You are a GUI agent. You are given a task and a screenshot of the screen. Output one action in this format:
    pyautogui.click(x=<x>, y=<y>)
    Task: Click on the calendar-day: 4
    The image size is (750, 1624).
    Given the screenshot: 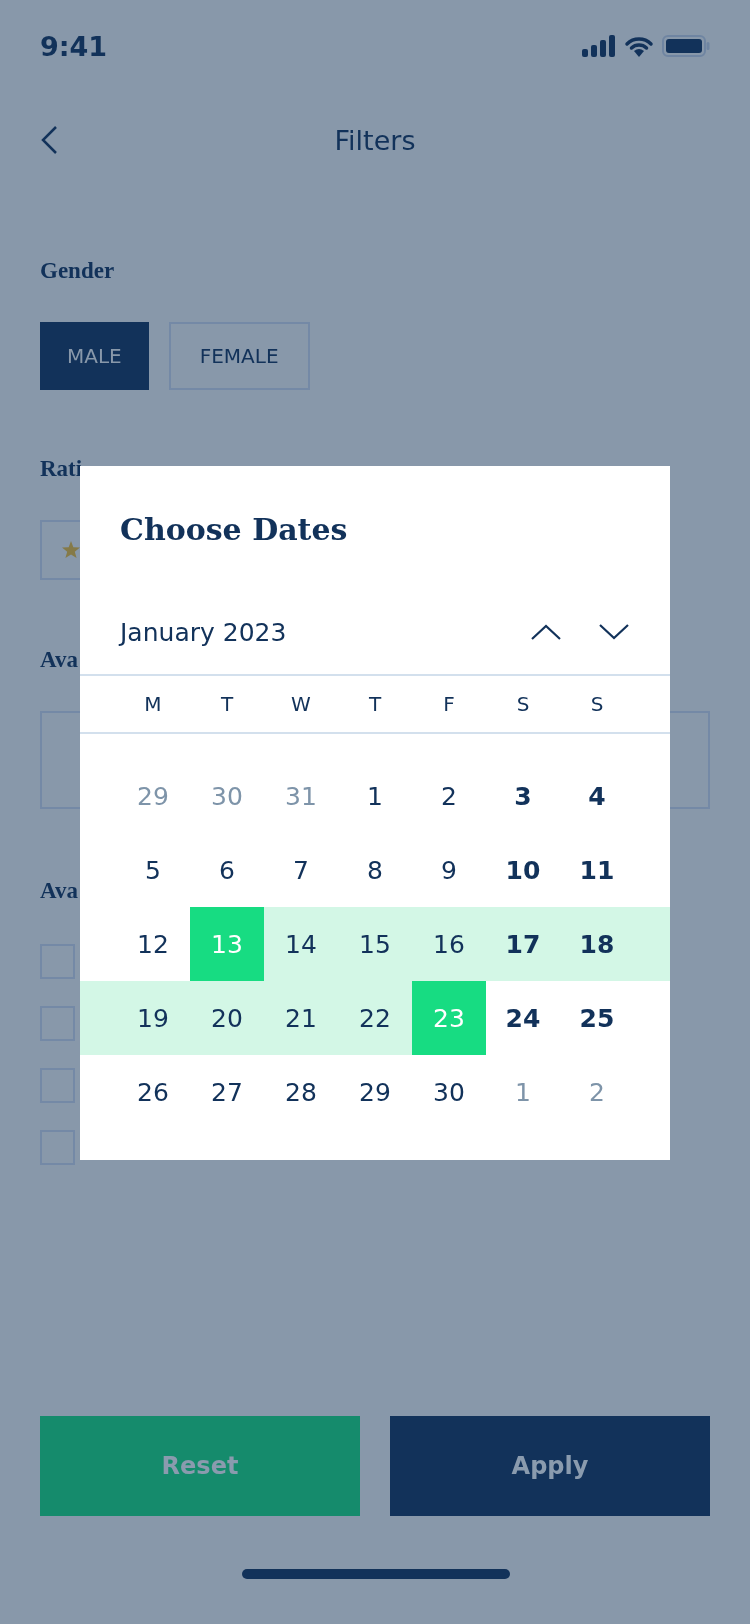 What is the action you would take?
    pyautogui.click(x=597, y=796)
    